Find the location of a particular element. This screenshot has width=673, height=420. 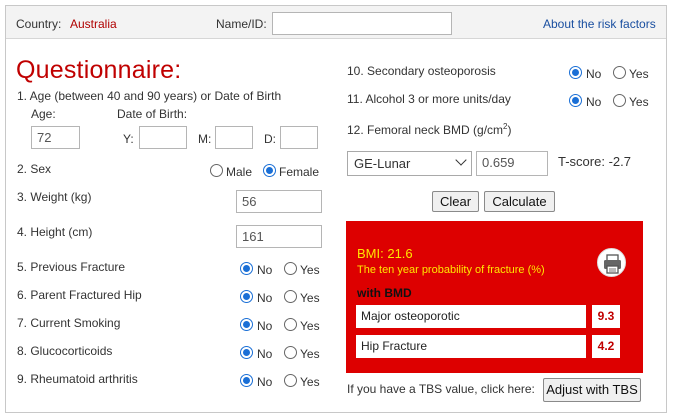

sex-label: 2. Sex is located at coordinates (34, 169).